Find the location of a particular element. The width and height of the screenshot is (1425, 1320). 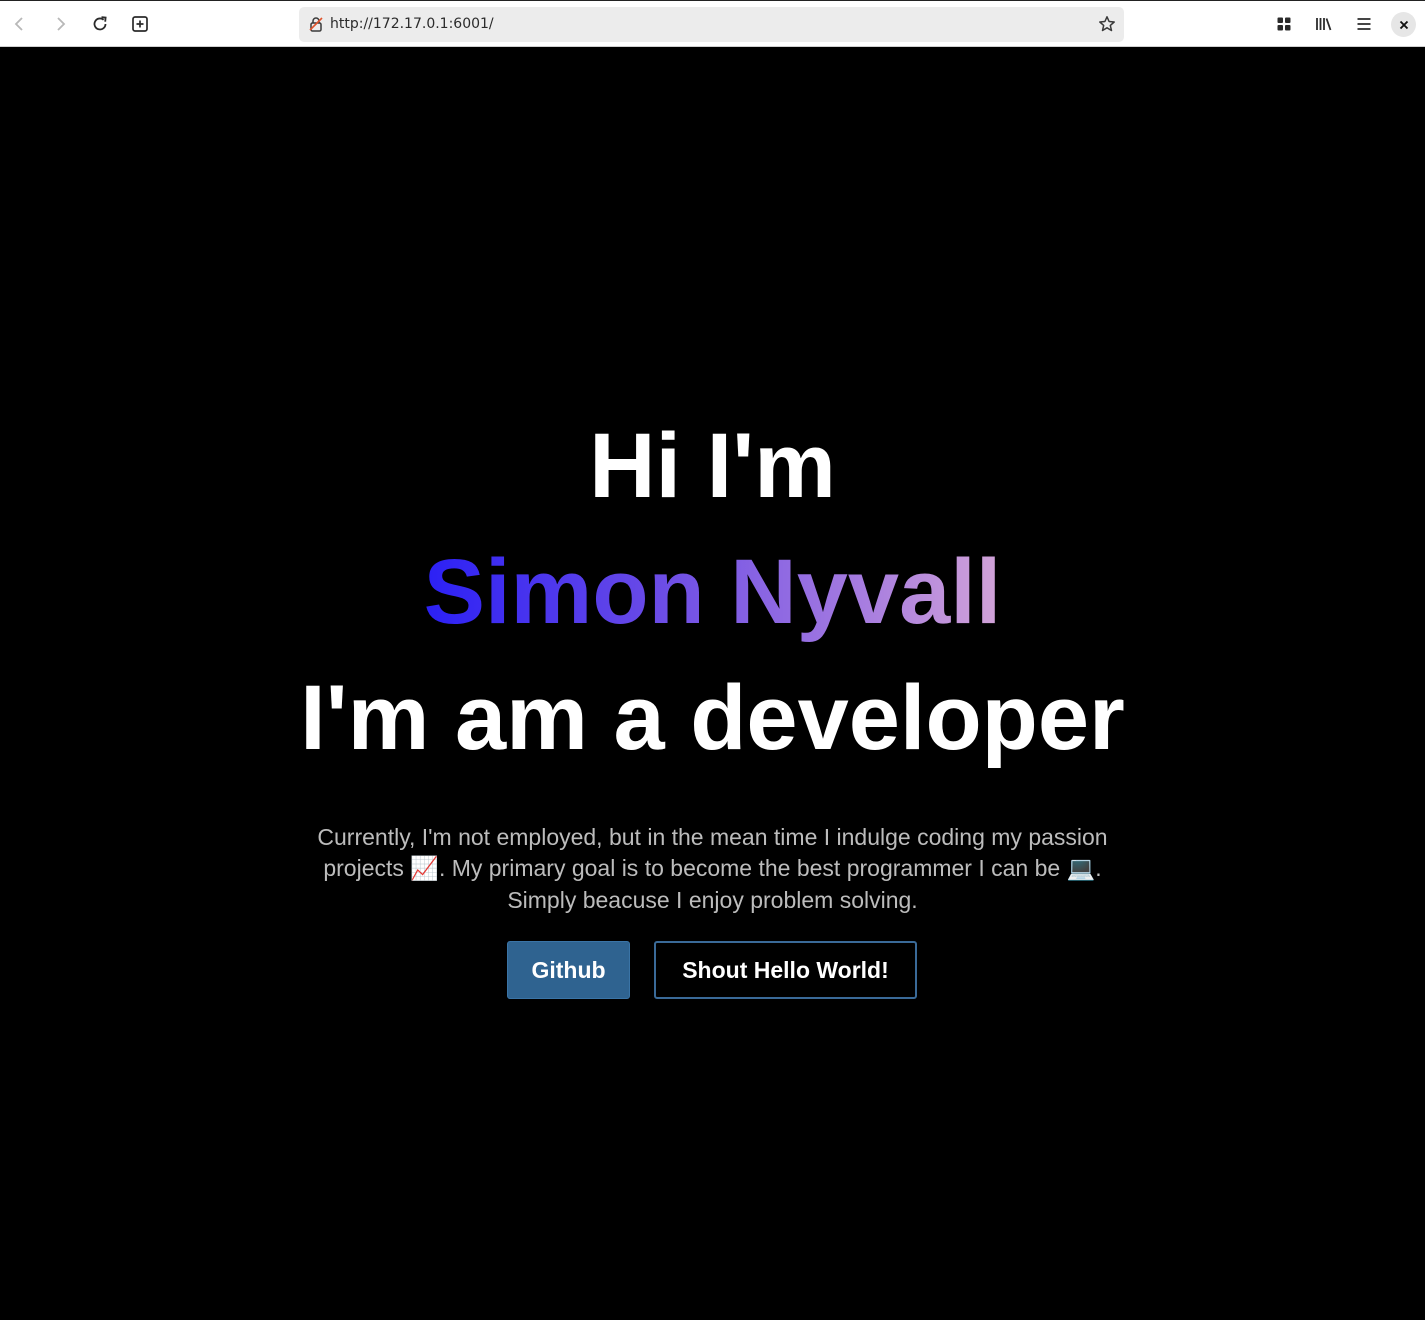

forward-button is located at coordinates (60, 24).